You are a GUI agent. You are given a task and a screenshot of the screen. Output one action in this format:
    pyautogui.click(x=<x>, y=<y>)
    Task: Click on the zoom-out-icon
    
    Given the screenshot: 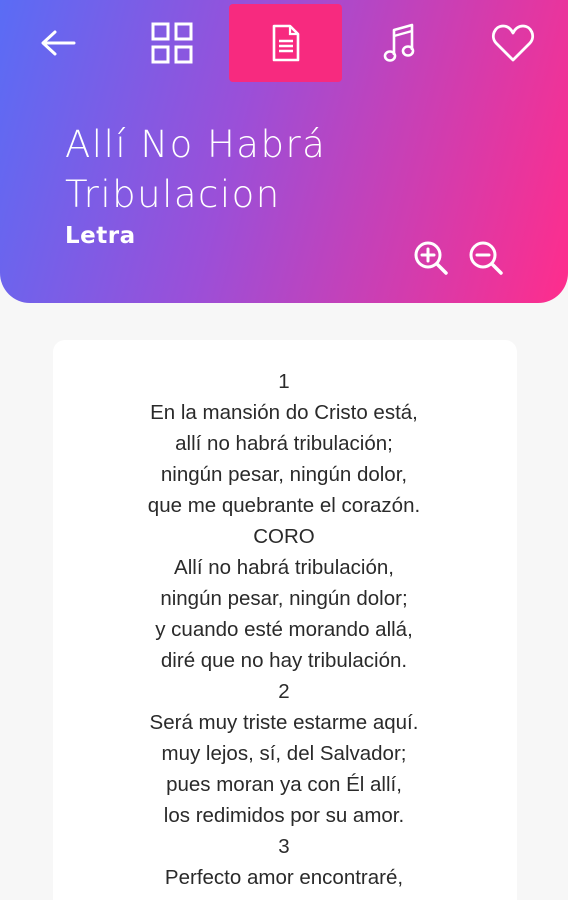 What is the action you would take?
    pyautogui.click(x=486, y=258)
    